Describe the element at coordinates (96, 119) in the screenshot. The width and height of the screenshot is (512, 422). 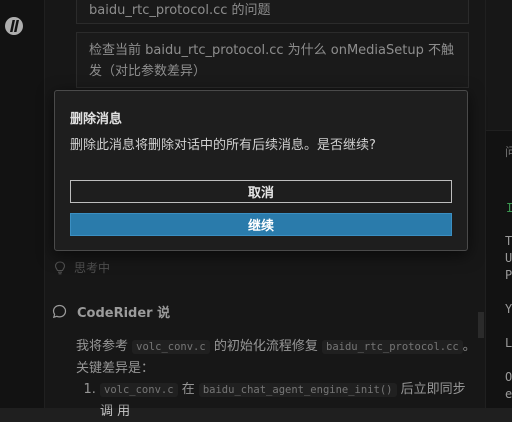
I see `dialog-title: 删除消息` at that location.